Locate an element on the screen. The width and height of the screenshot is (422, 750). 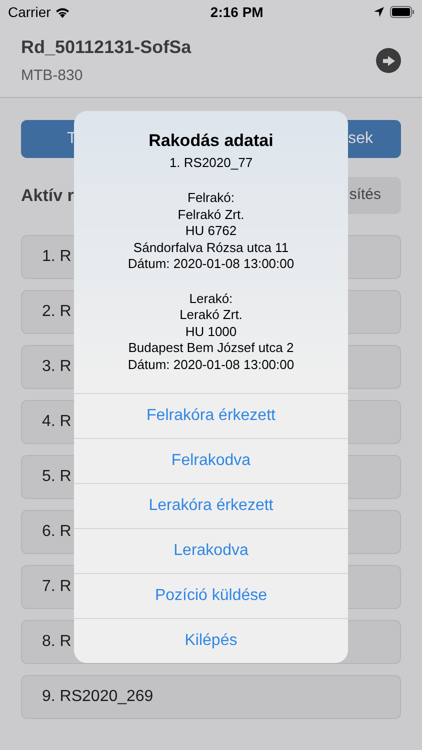
dialog-action-button: Pozíció küldése is located at coordinates (211, 595).